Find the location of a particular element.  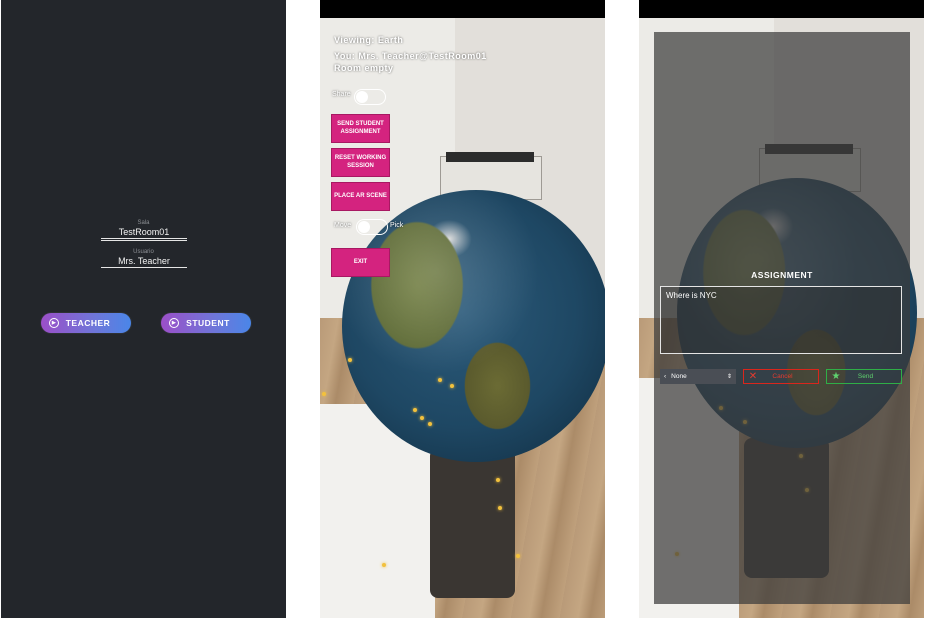

viewing-label: Viewing: Earth is located at coordinates (369, 40).